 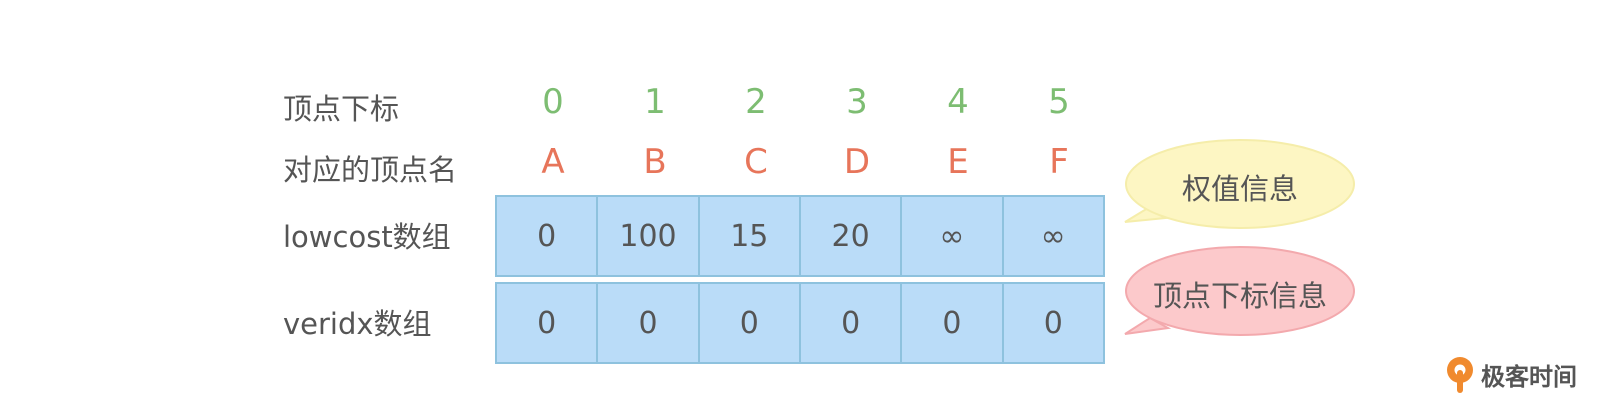 I want to click on lowcost-cell: 20, so click(x=851, y=236).